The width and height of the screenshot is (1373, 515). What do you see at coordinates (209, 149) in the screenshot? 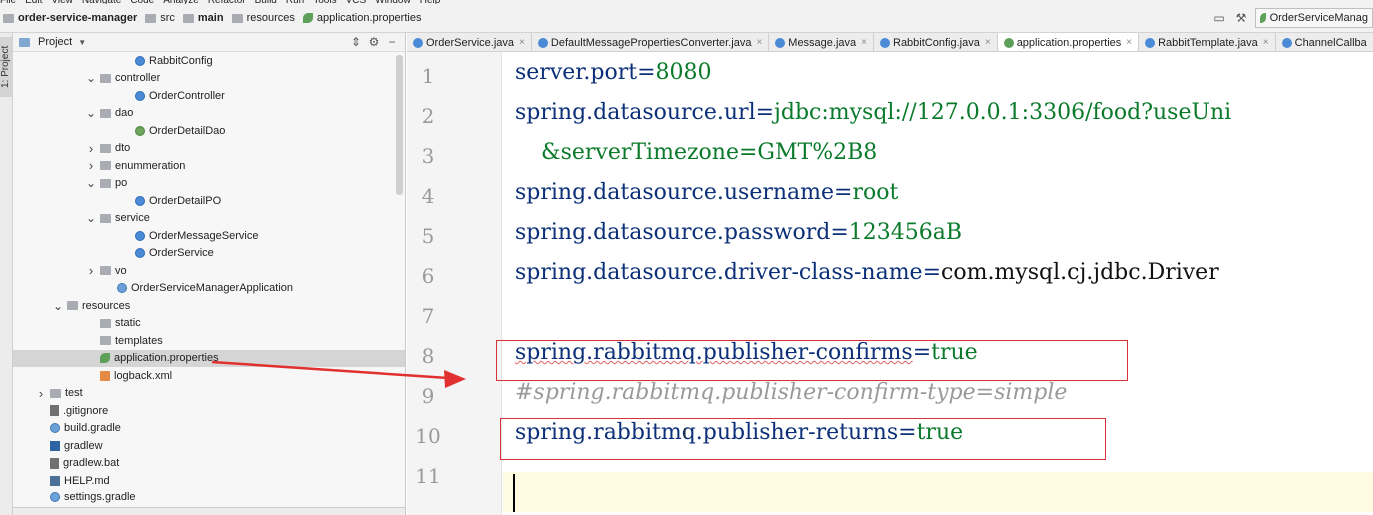
I see `tree-item: › dto` at bounding box center [209, 149].